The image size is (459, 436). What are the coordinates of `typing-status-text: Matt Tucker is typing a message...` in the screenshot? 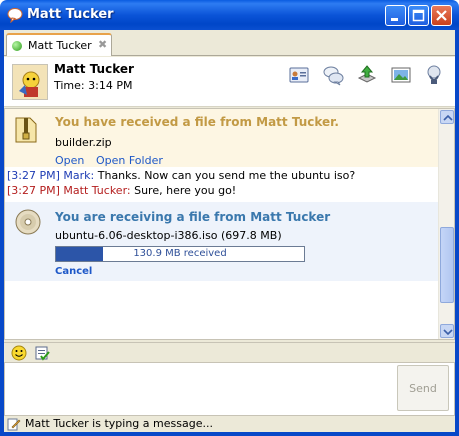 It's located at (119, 423).